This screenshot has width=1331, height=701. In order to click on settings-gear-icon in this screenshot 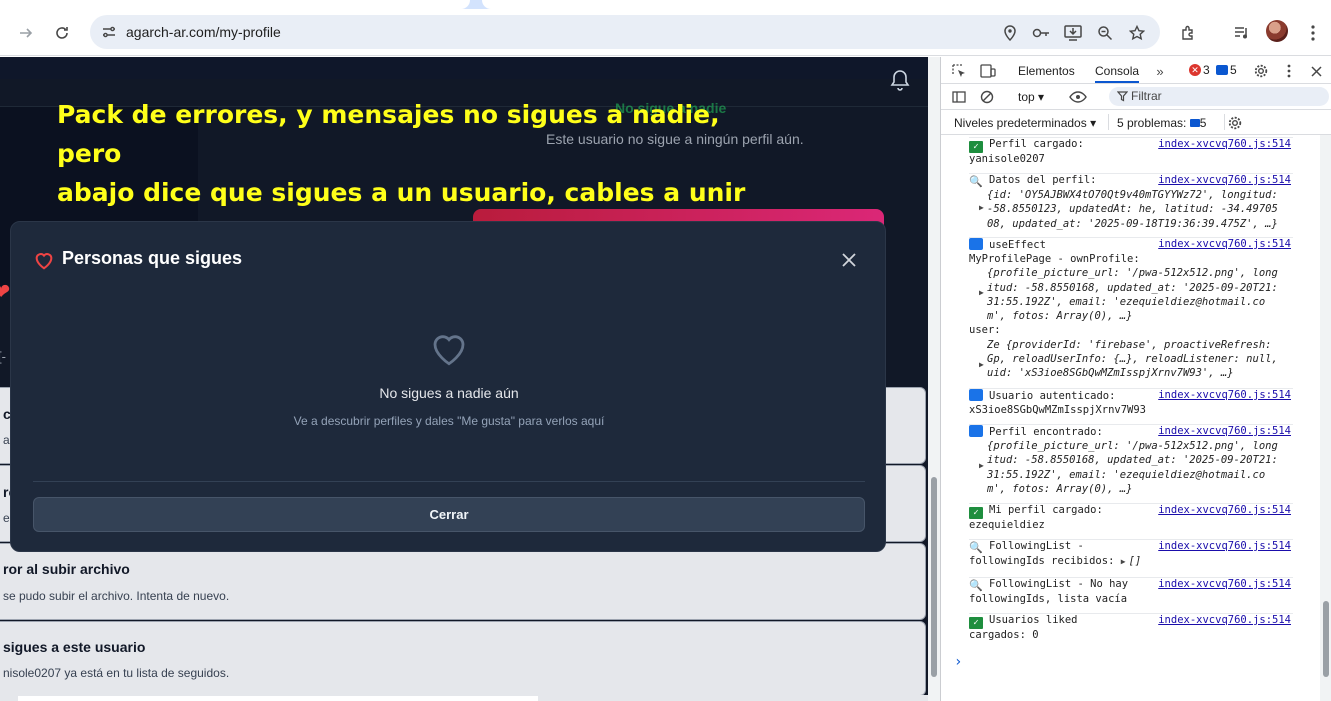, I will do `click(1261, 71)`.